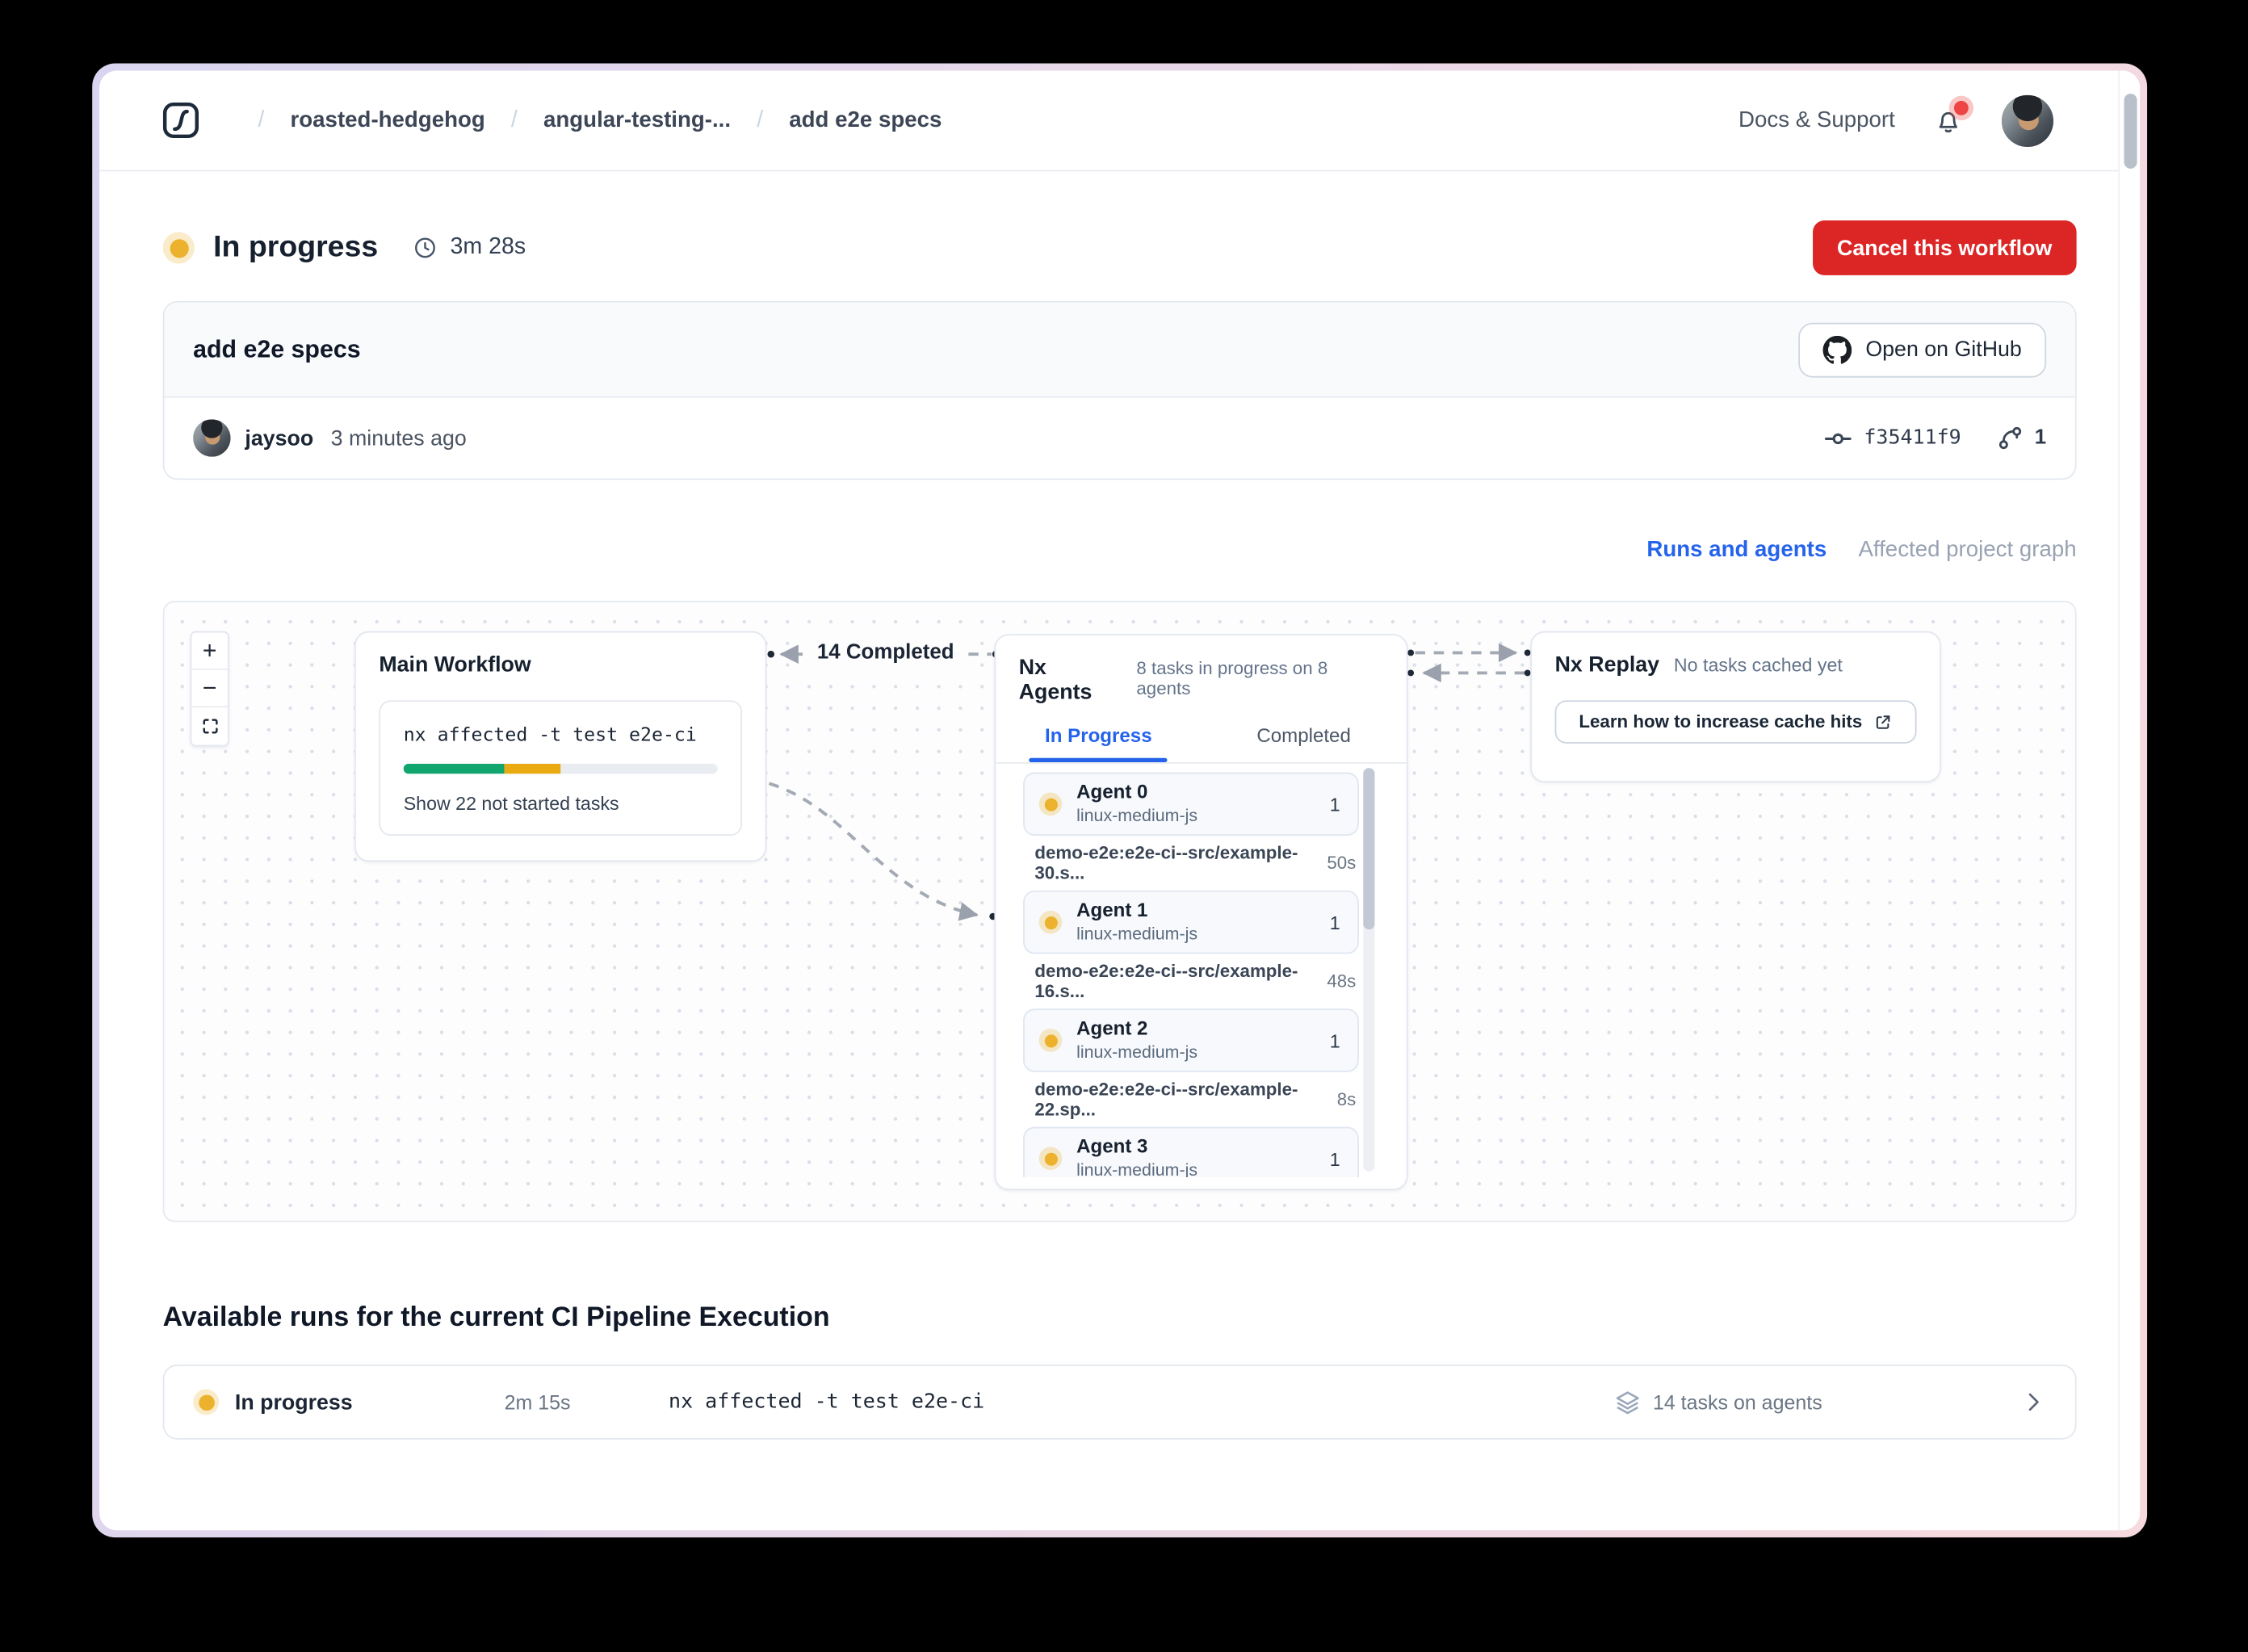 The width and height of the screenshot is (2248, 1652). What do you see at coordinates (399, 438) in the screenshot?
I see `commit-time-ago: 3 minutes ago` at bounding box center [399, 438].